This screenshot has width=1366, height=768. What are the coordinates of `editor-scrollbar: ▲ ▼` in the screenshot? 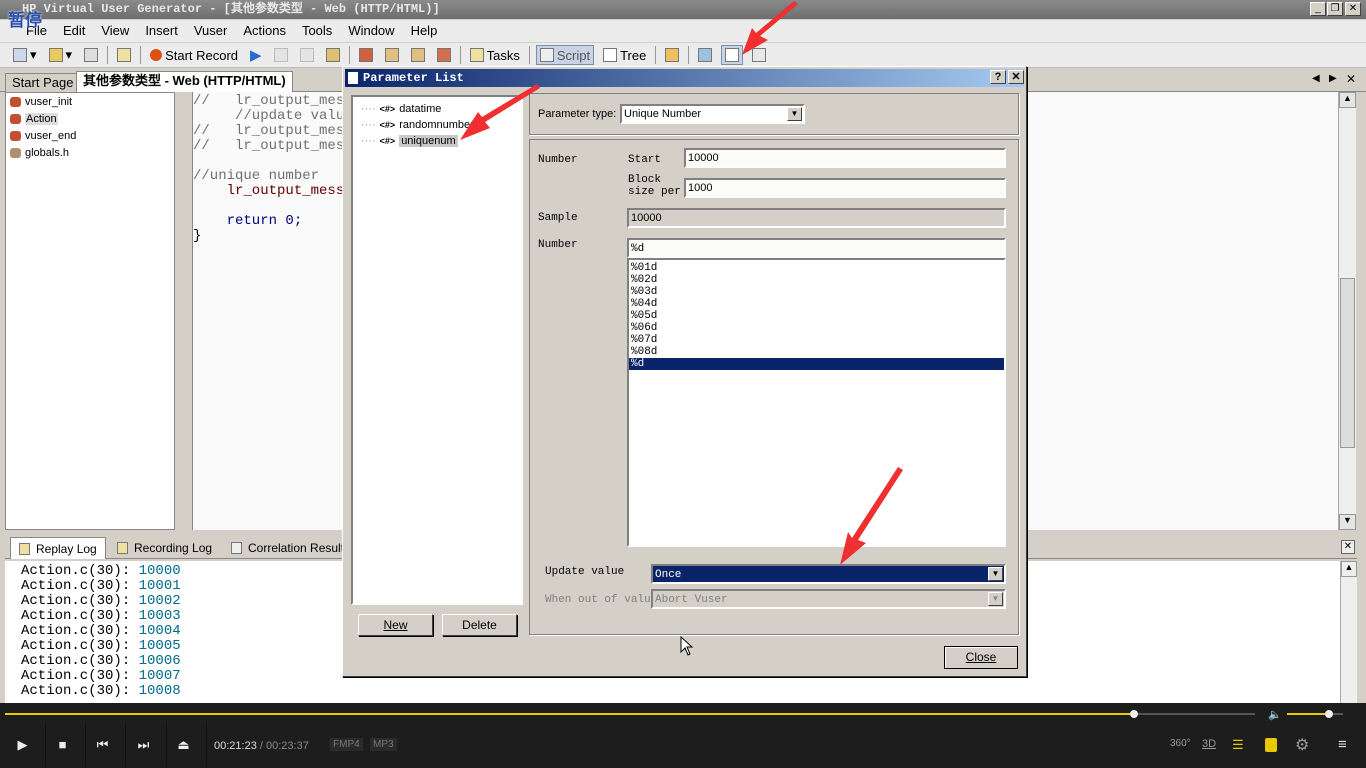 It's located at (1347, 311).